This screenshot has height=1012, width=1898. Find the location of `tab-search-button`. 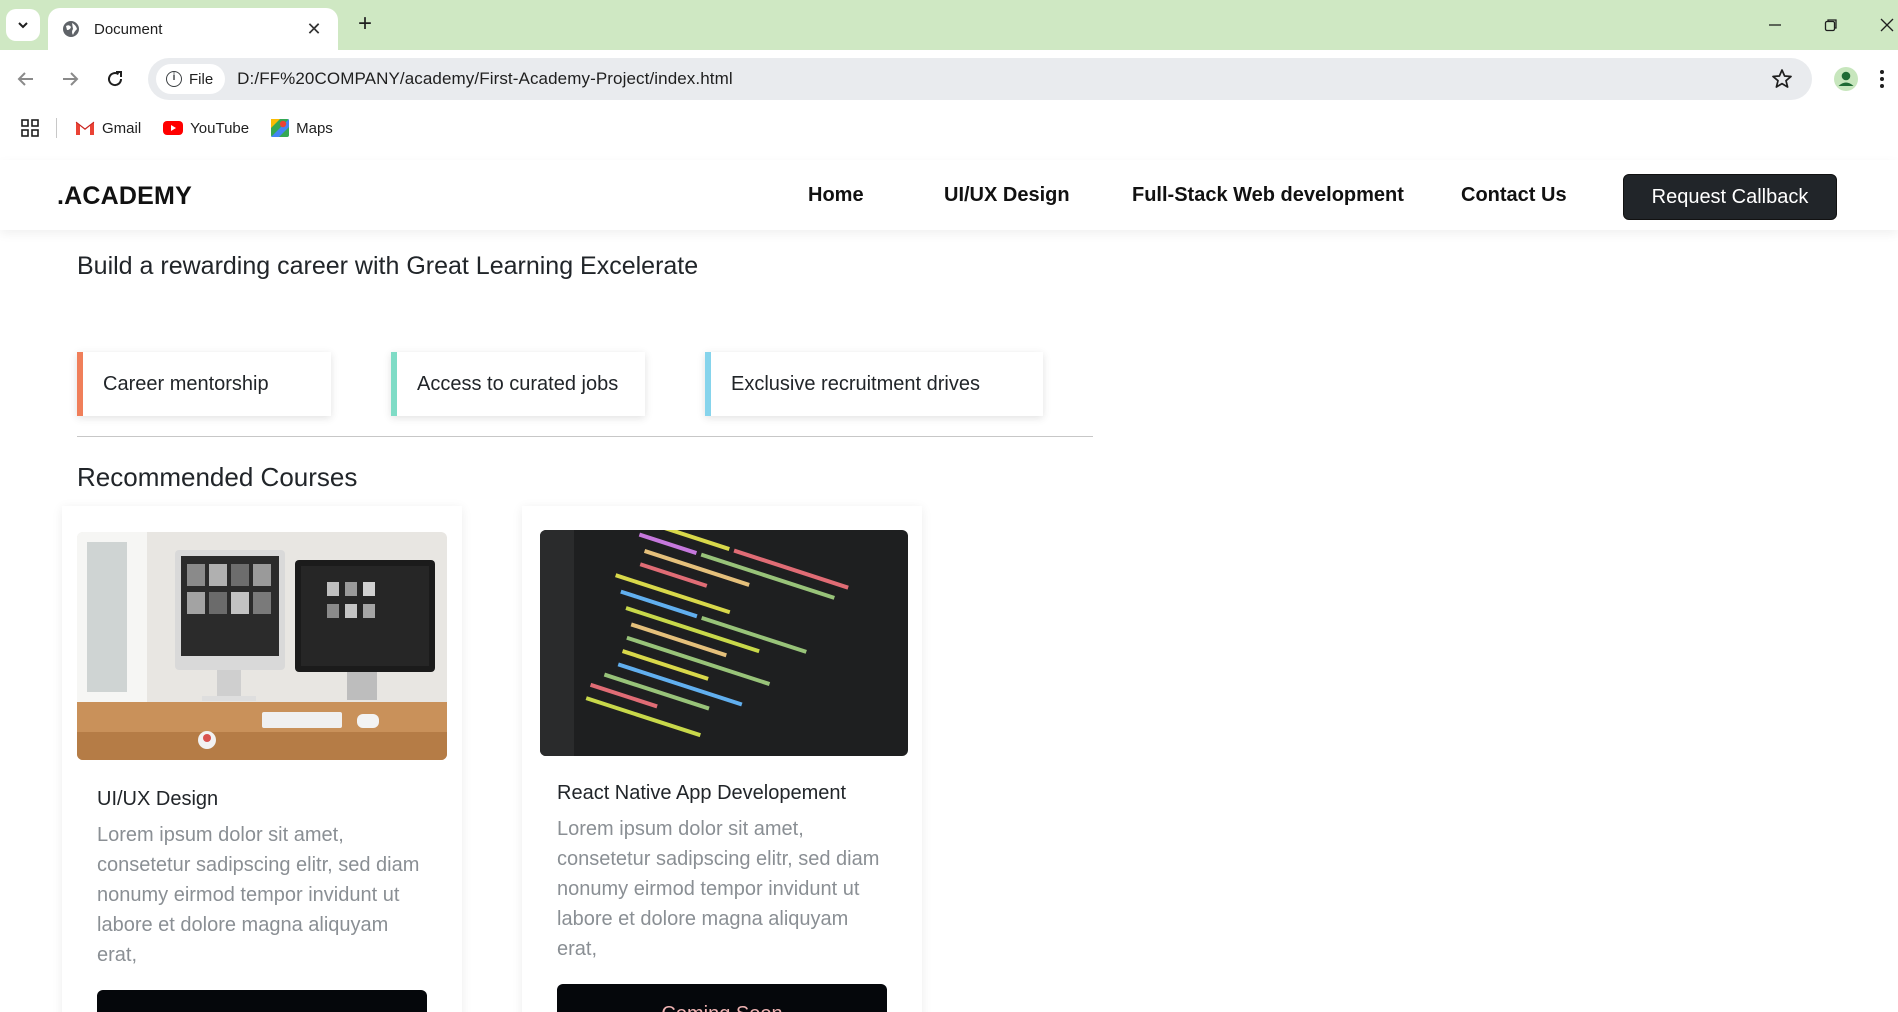

tab-search-button is located at coordinates (23, 25).